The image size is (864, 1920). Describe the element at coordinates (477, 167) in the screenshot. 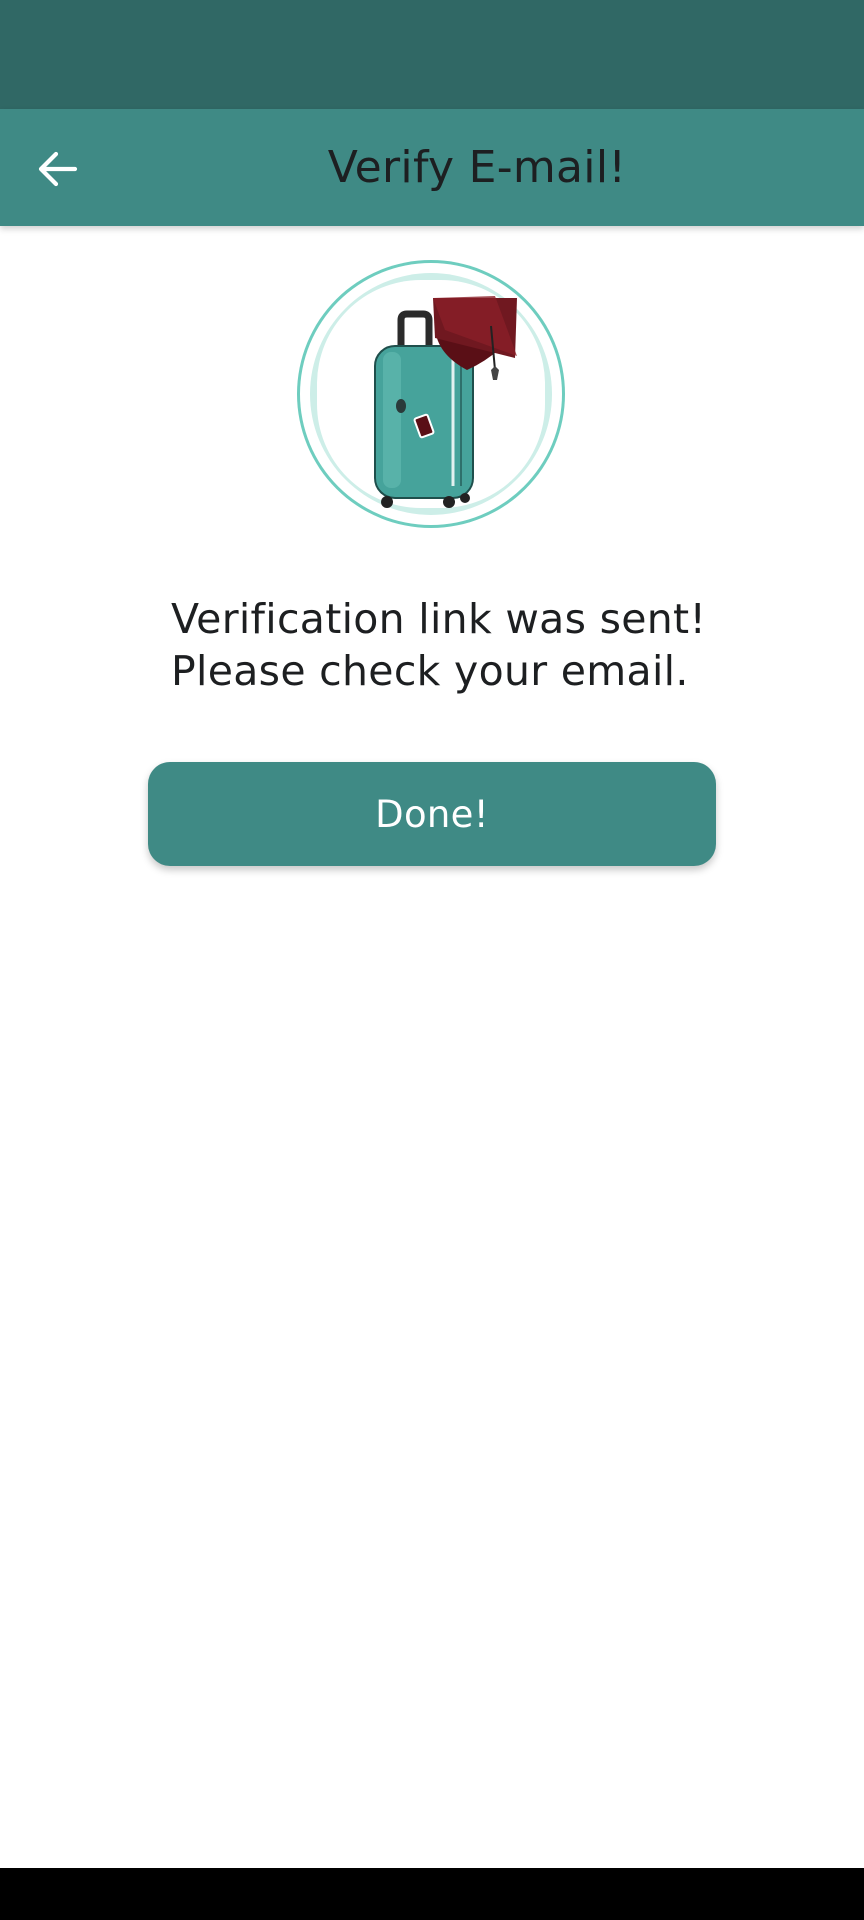

I see `page-title: Verify E-mail!` at that location.